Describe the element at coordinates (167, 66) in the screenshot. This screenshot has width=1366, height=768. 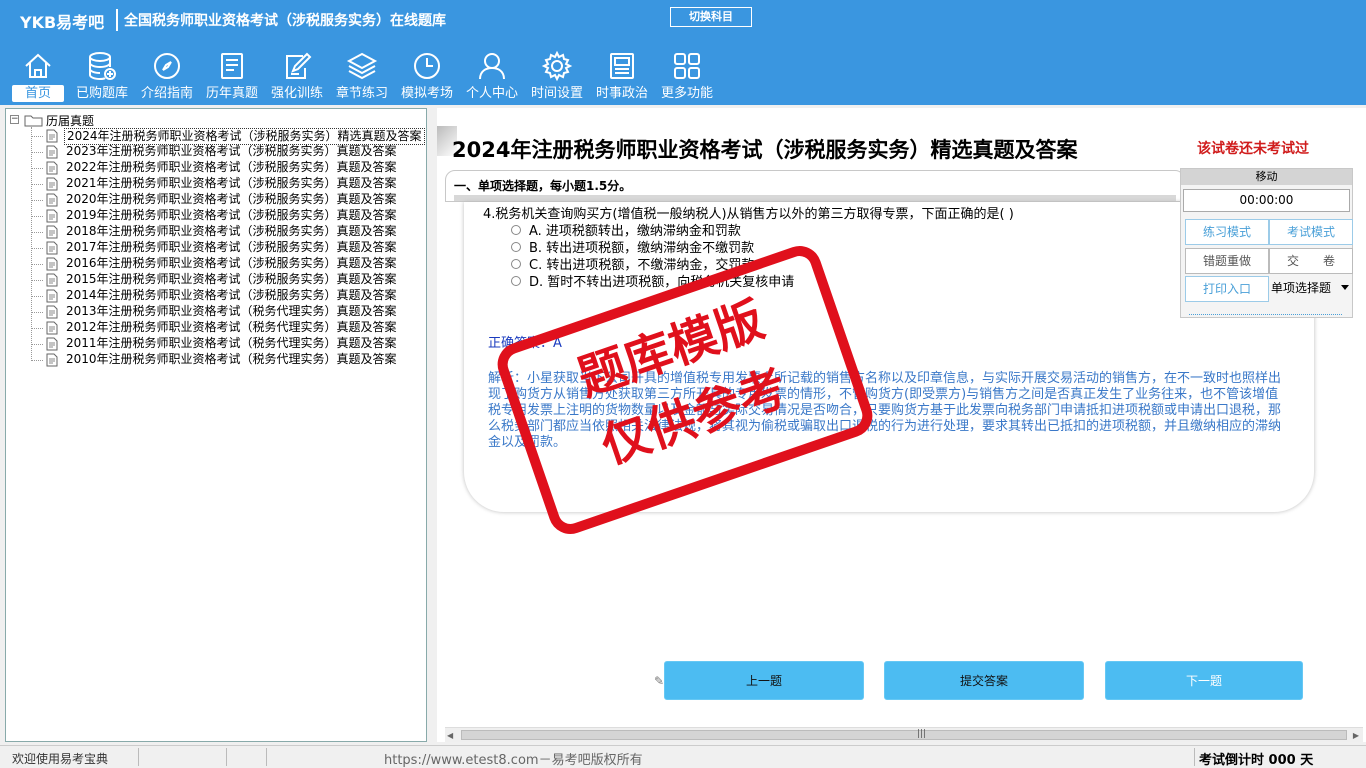
I see `compass-icon` at that location.